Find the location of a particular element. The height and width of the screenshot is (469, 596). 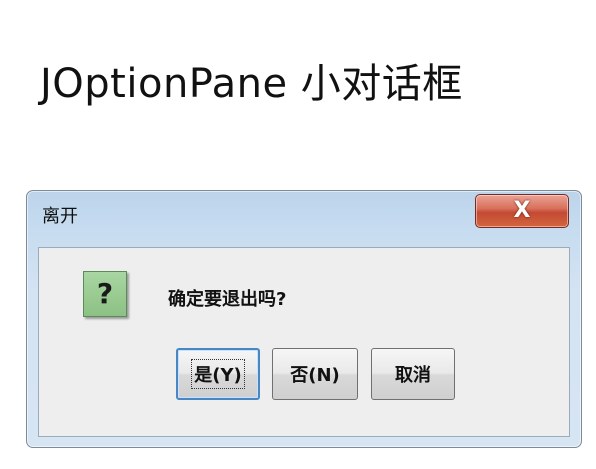

slide-title: JOptionPane 小对话框 is located at coordinates (251, 84).